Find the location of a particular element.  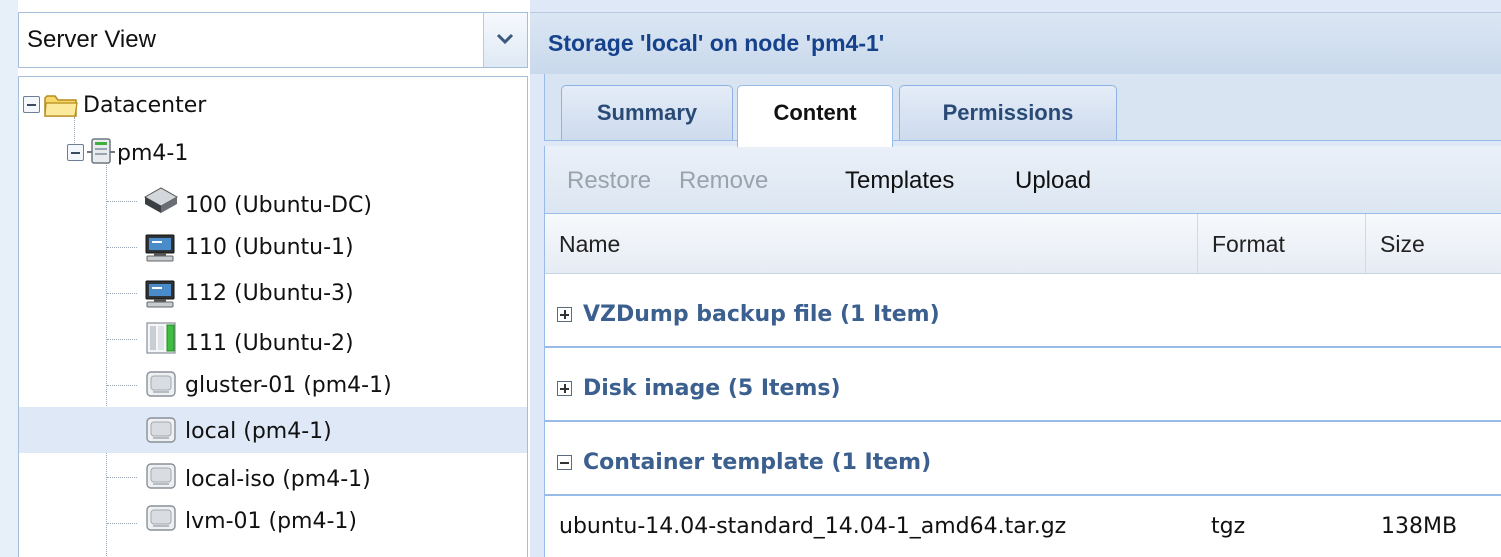

group-title: Container template (1 Item) is located at coordinates (757, 462).